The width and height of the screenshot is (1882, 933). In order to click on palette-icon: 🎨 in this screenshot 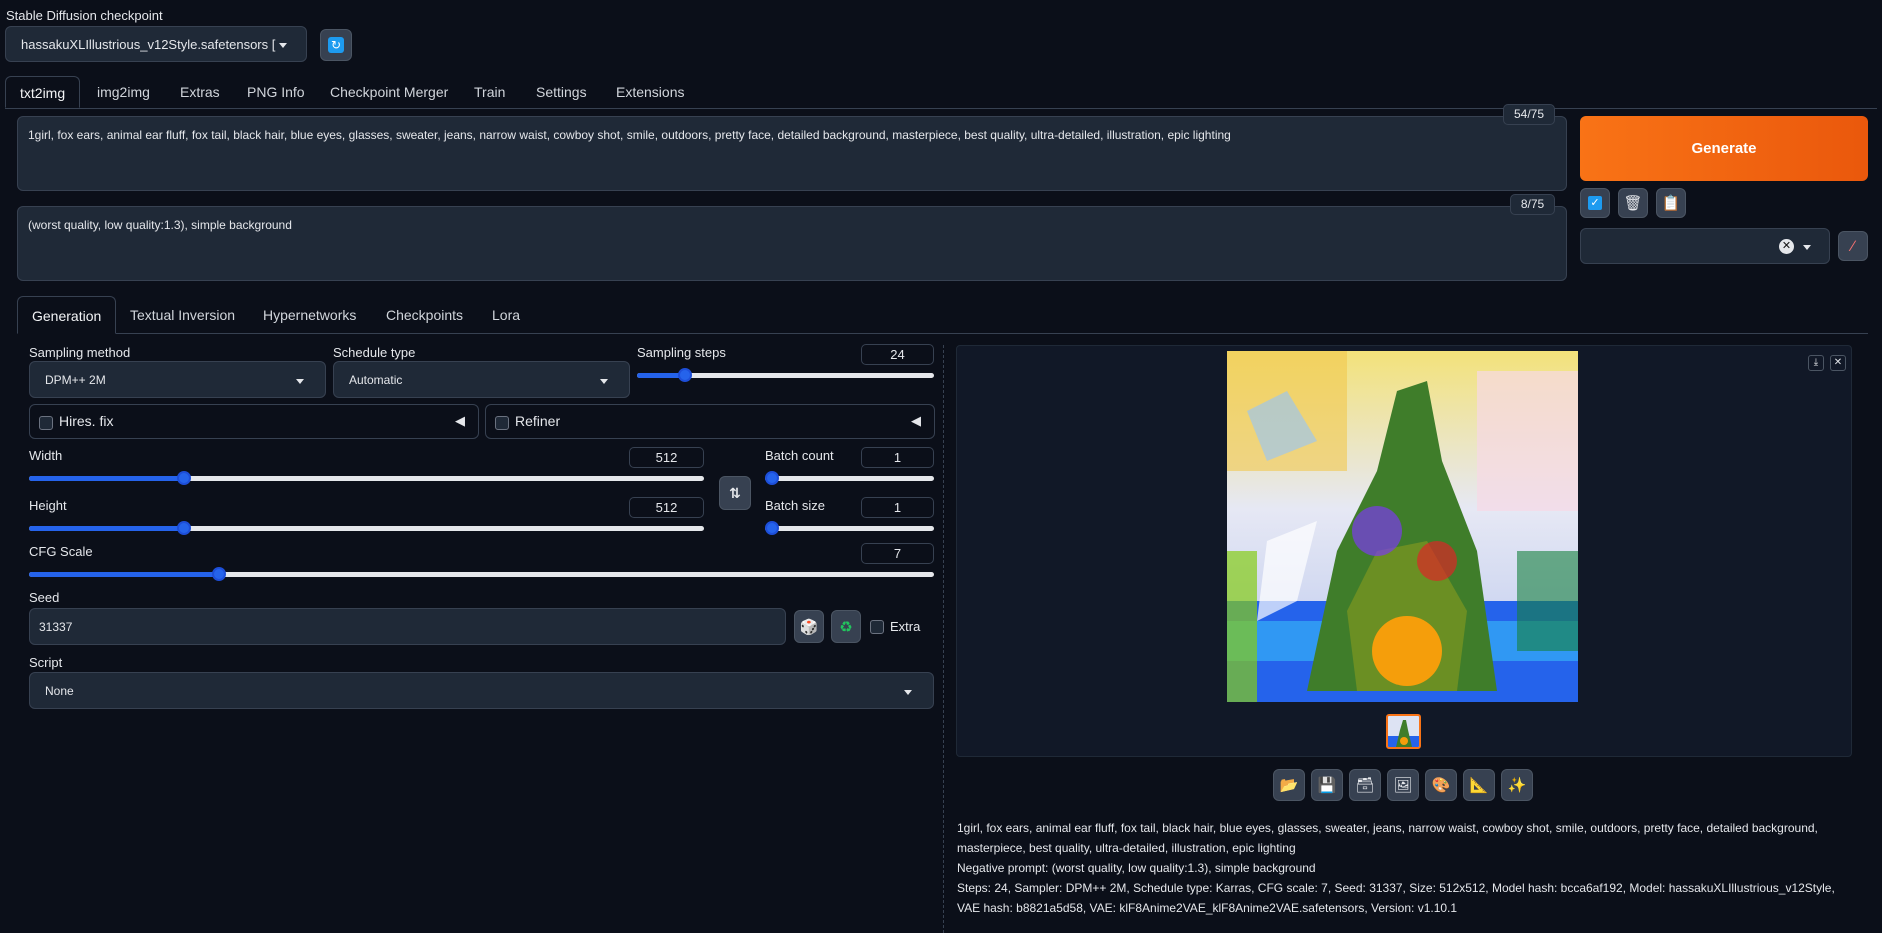, I will do `click(1441, 785)`.